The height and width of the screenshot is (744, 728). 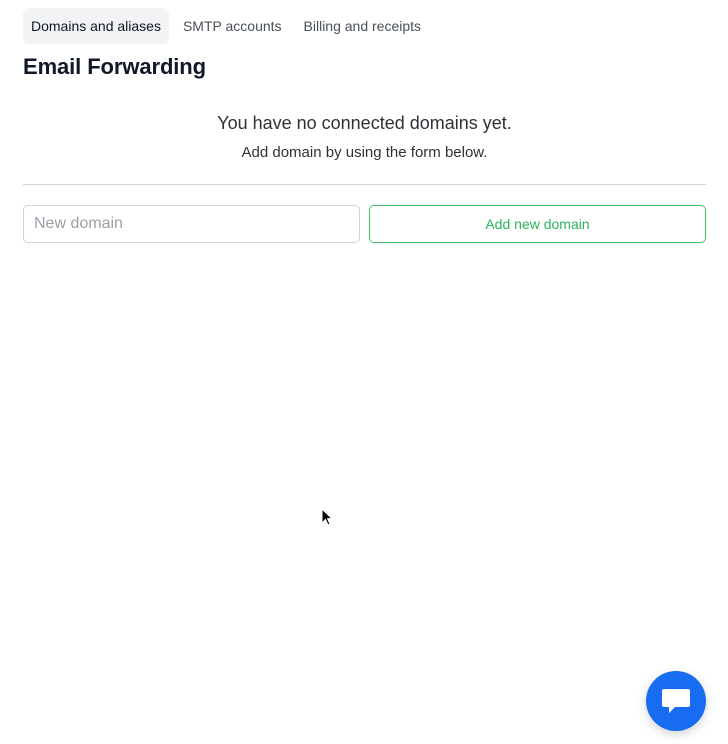 I want to click on page-title: Email Forwarding, so click(x=114, y=66).